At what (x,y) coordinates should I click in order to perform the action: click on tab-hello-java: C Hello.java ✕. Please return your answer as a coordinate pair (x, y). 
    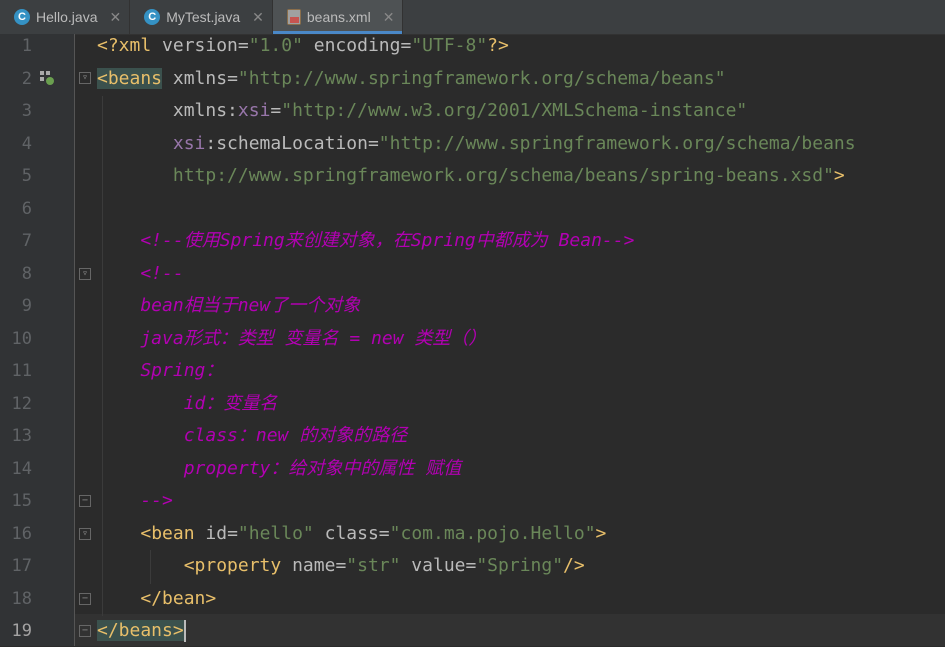
    Looking at the image, I should click on (65, 17).